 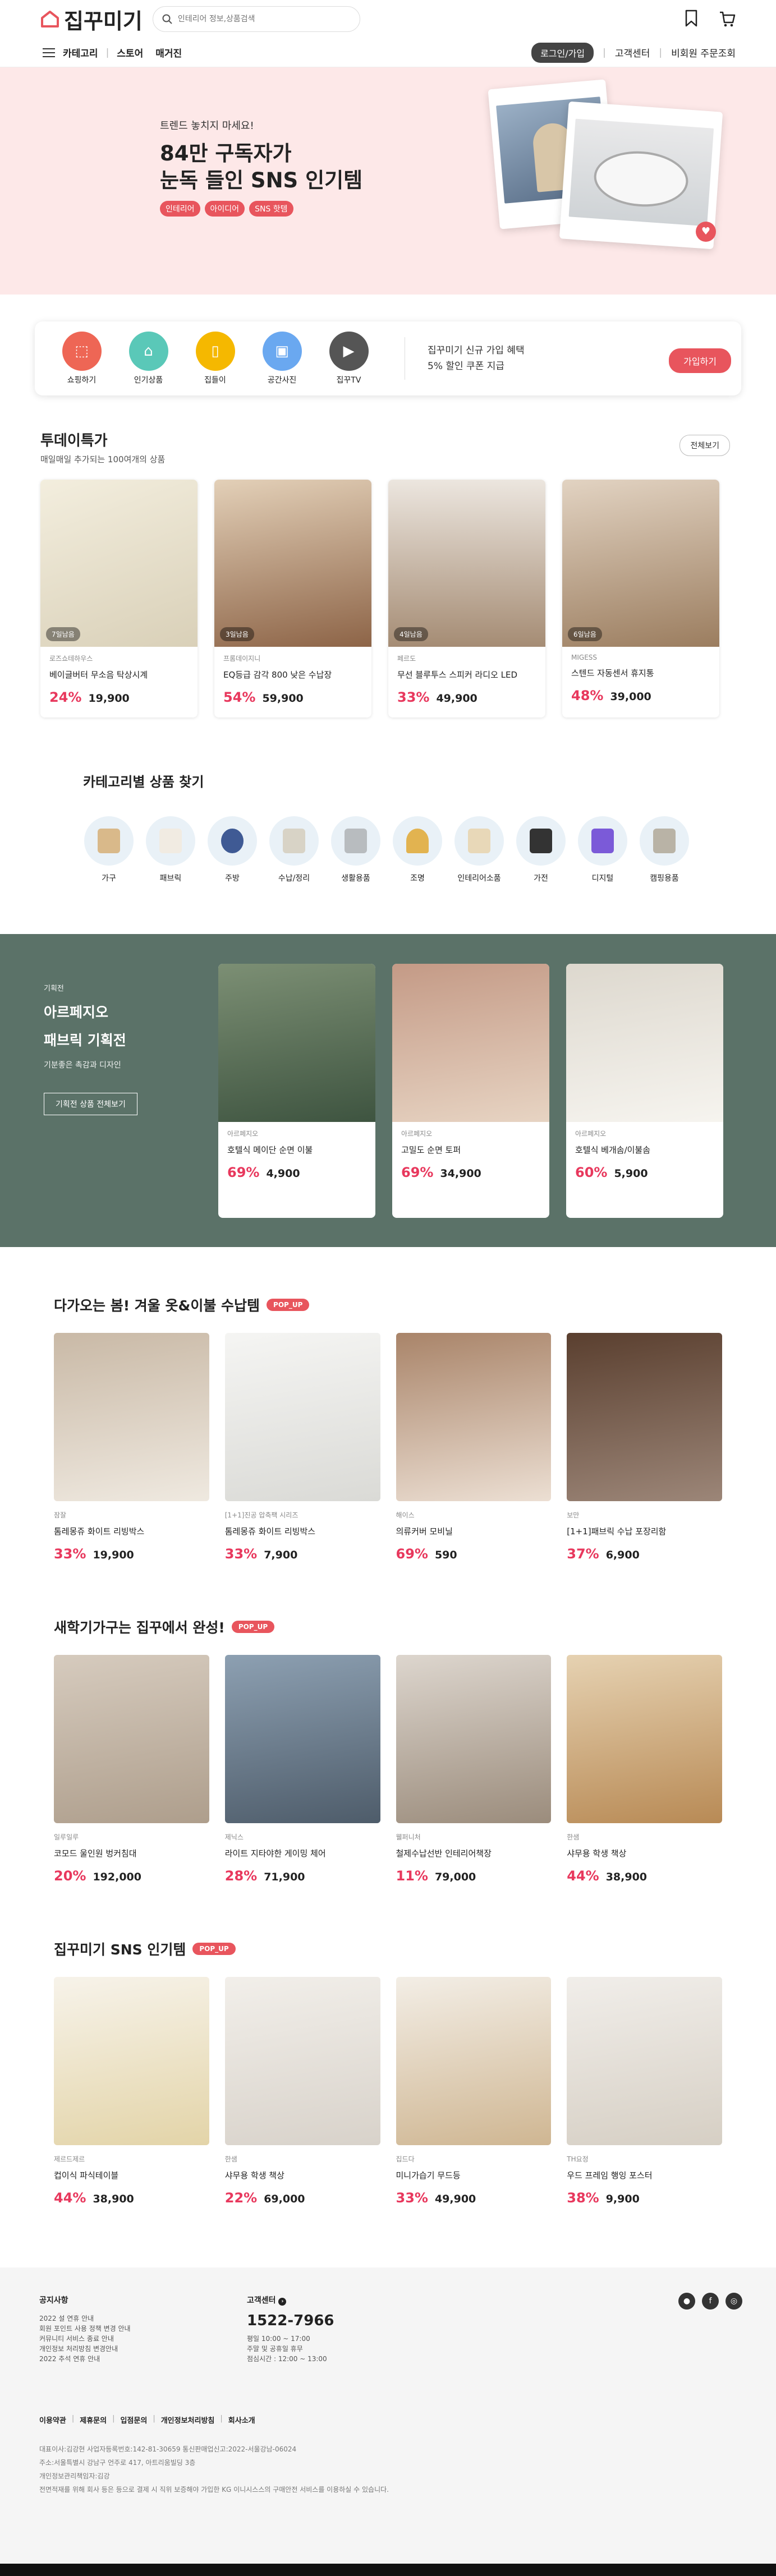 What do you see at coordinates (93, 2420) in the screenshot?
I see `footer-link: 제휴문의` at bounding box center [93, 2420].